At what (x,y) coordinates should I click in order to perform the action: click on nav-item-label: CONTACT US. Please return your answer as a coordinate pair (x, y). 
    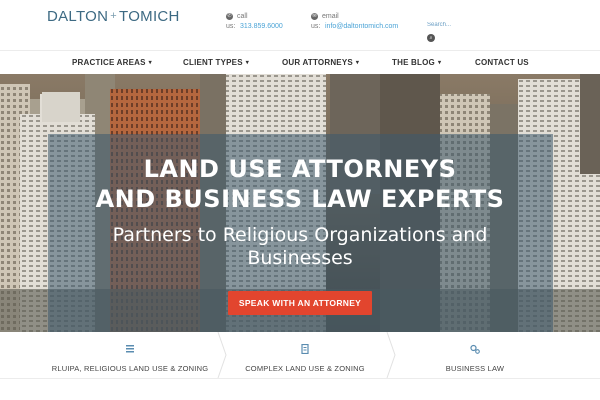
    Looking at the image, I should click on (502, 62).